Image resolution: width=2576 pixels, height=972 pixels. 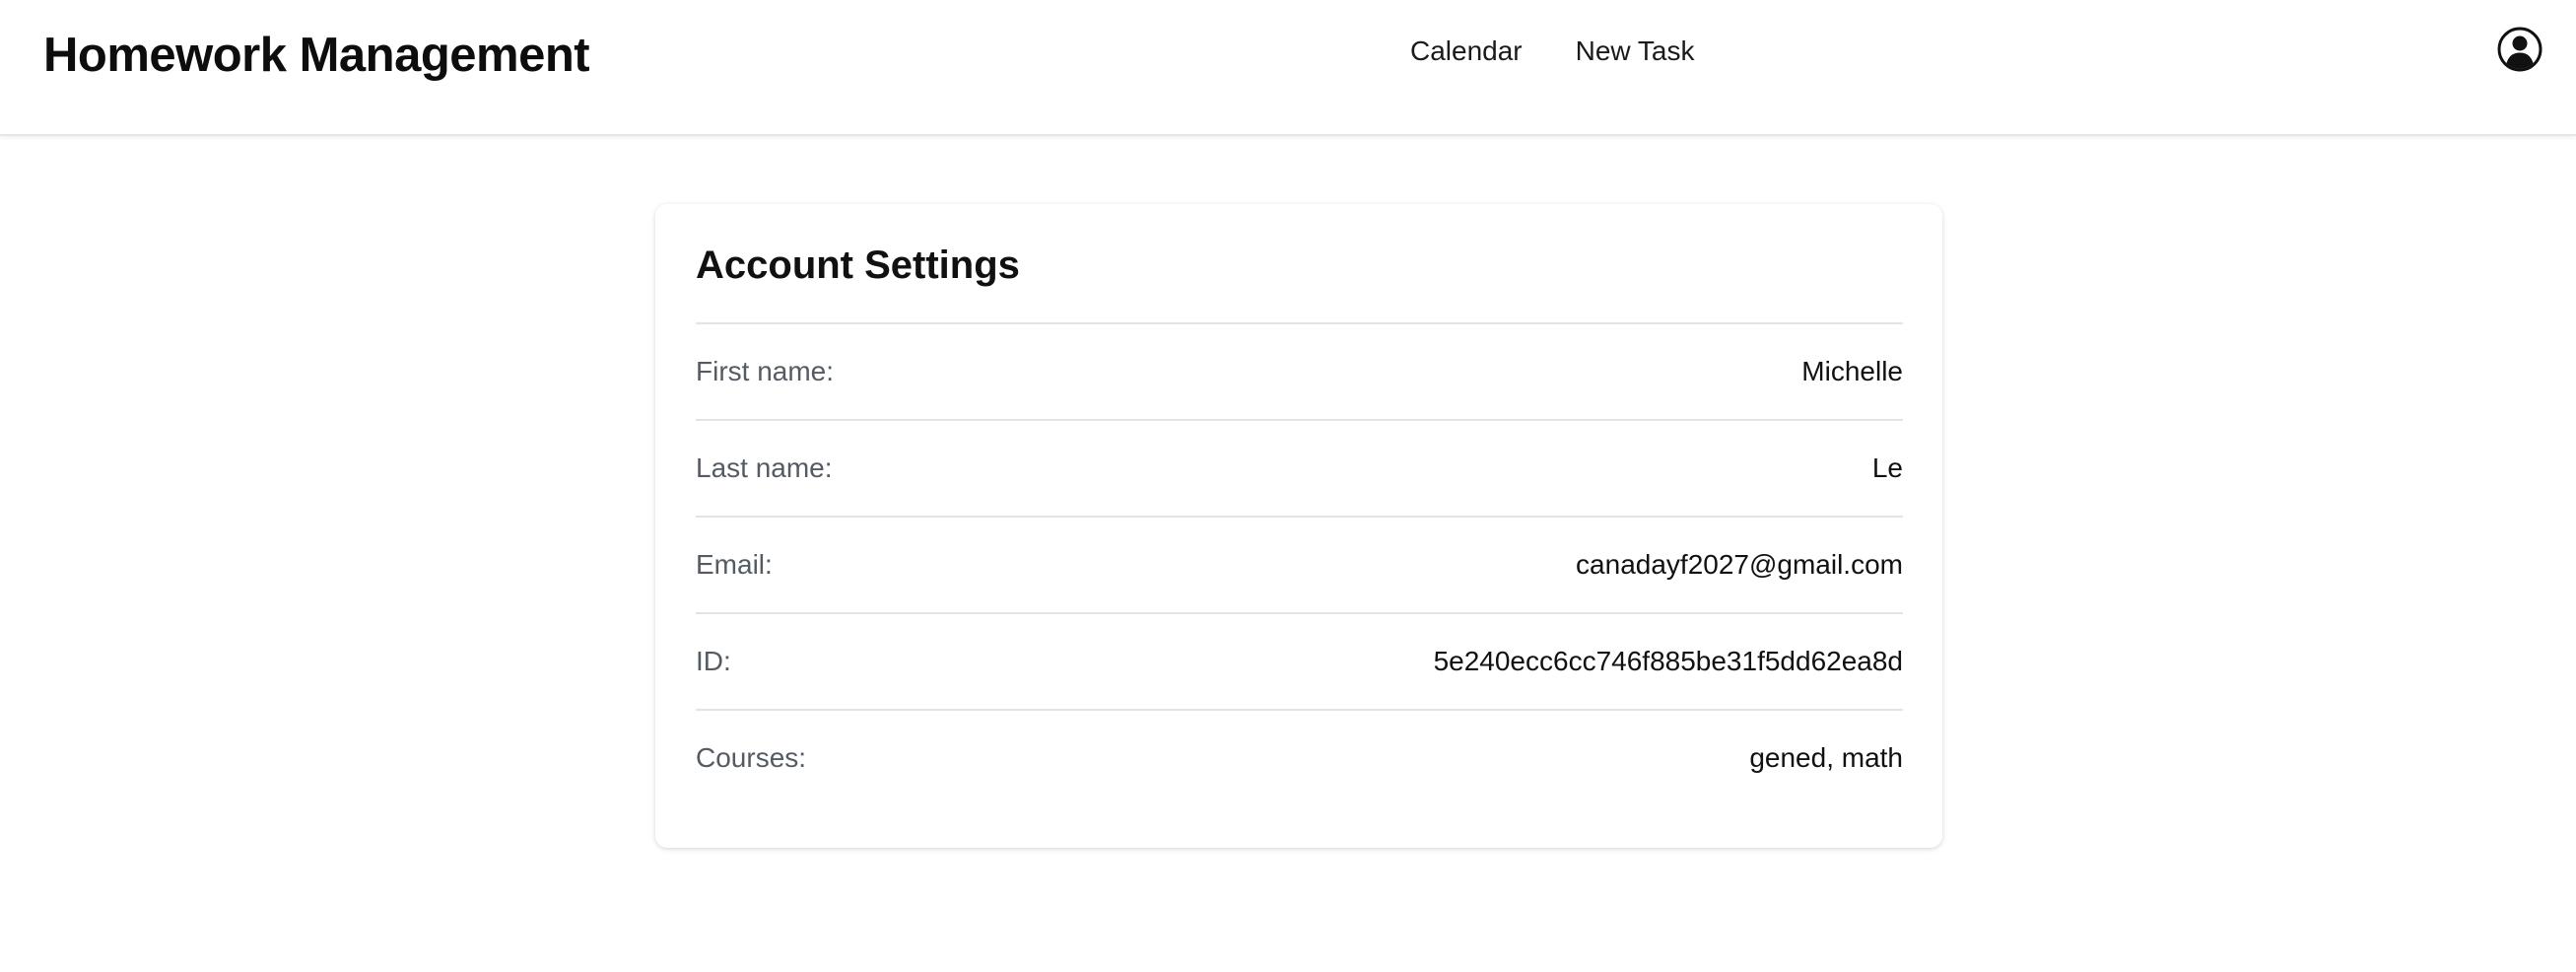 What do you see at coordinates (1299, 757) in the screenshot?
I see `field-row-courses: Courses: gened, math` at bounding box center [1299, 757].